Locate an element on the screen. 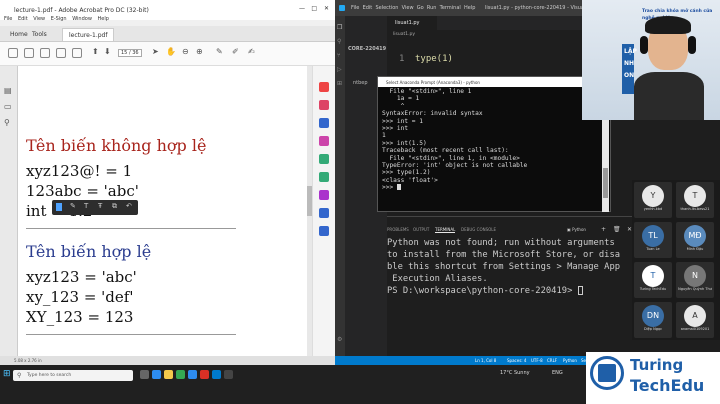 The height and width of the screenshot is (404, 720). scrollbar-thumb is located at coordinates (605, 183).